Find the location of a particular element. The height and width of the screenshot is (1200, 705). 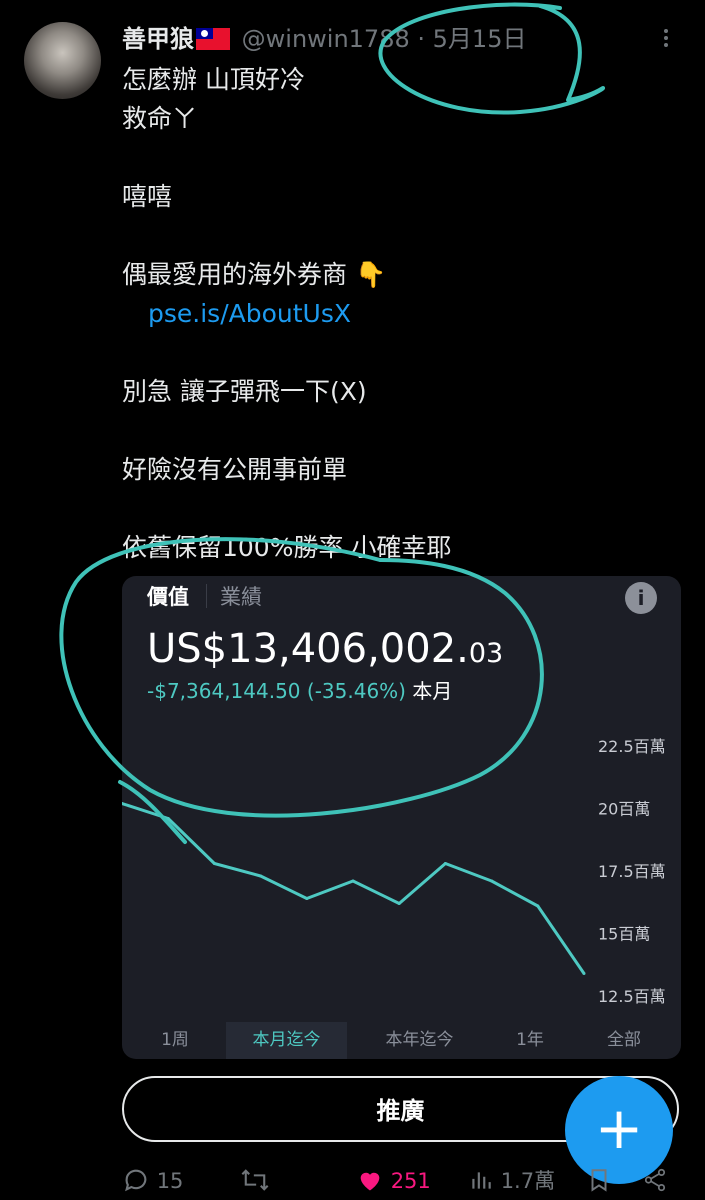

heart-icon is located at coordinates (370, 1181).